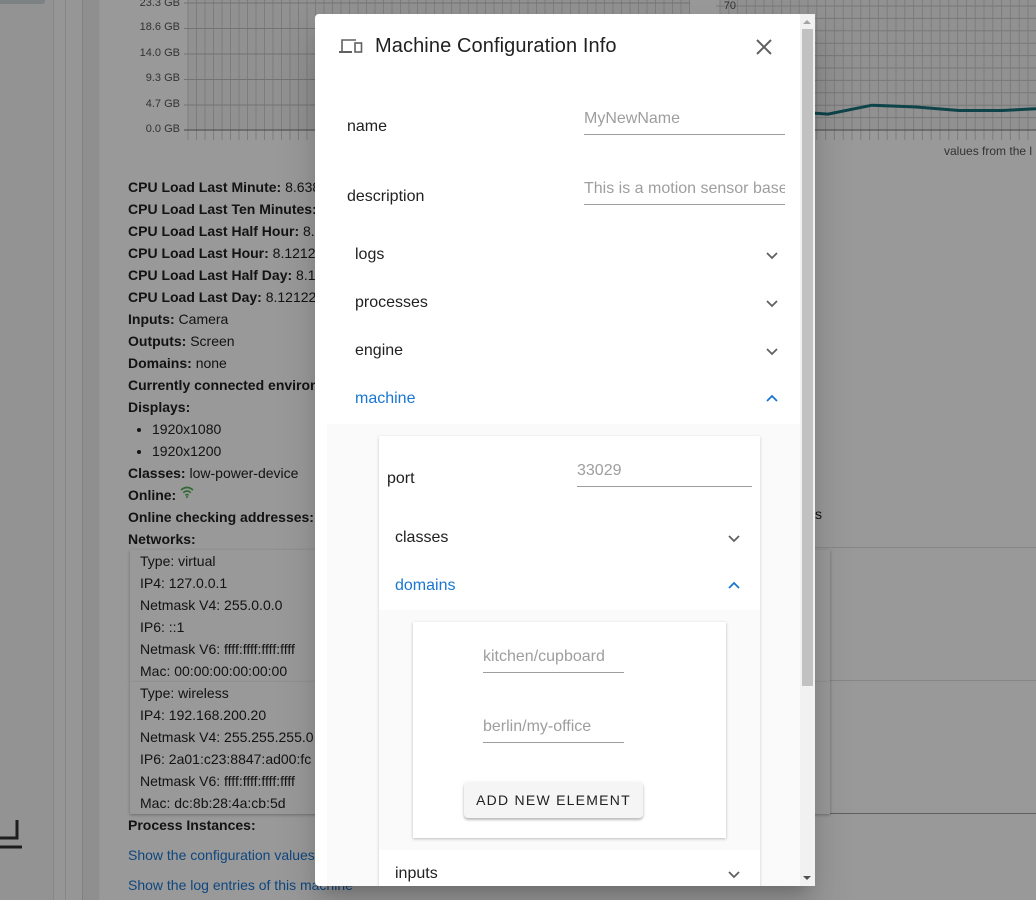 The image size is (1036, 900). What do you see at coordinates (496, 45) in the screenshot?
I see `dialog-title: Machine Configuration Info` at bounding box center [496, 45].